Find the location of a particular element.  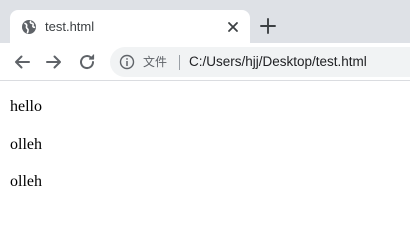

info-icon is located at coordinates (127, 62).